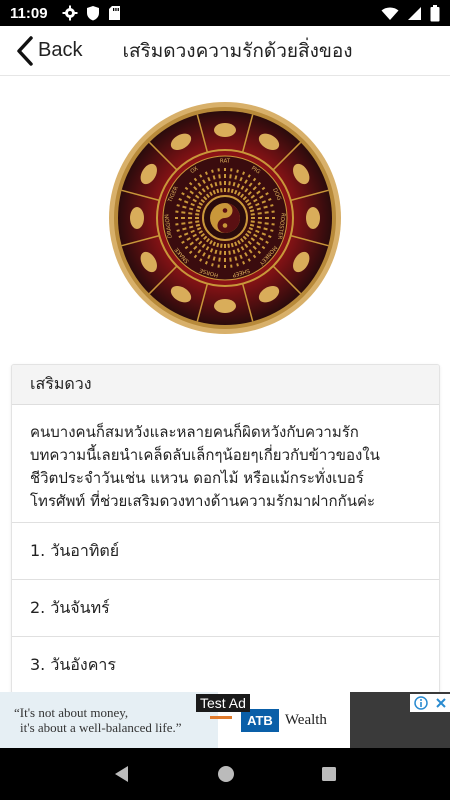 This screenshot has width=450, height=800. I want to click on home-nav-icon, so click(226, 774).